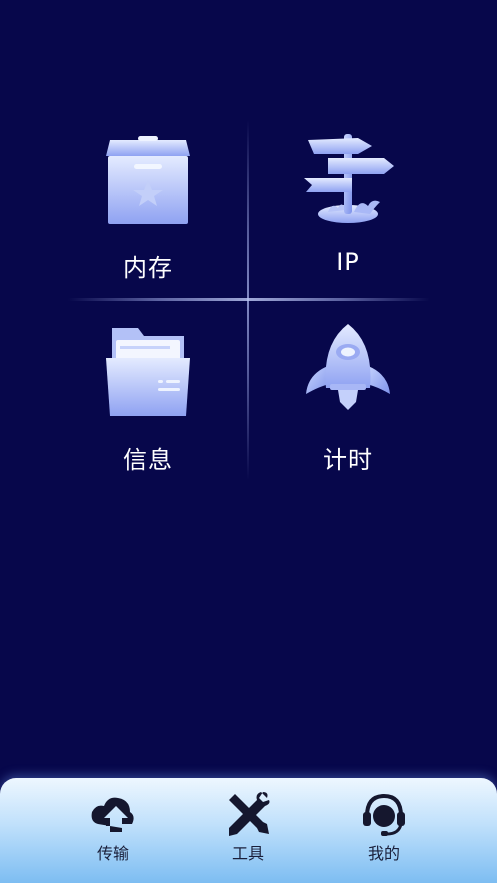 This screenshot has height=883, width=497. What do you see at coordinates (249, 299) in the screenshot?
I see `grid-divider-horizontal` at bounding box center [249, 299].